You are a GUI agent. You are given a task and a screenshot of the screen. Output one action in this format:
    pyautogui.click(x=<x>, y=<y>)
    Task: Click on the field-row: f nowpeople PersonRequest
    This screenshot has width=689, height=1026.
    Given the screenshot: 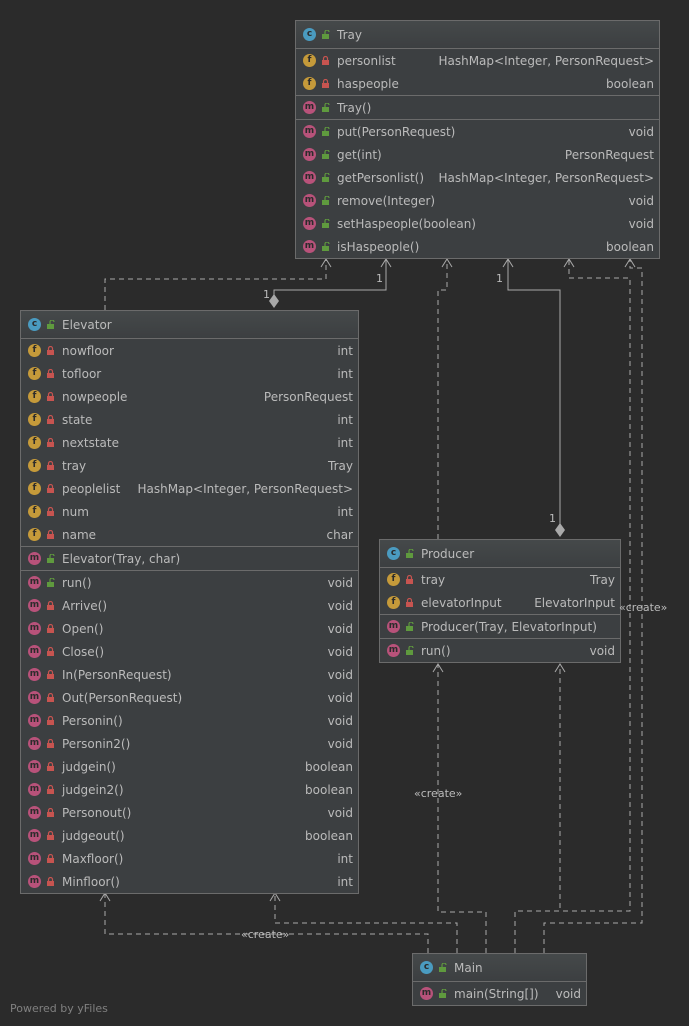 What is the action you would take?
    pyautogui.click(x=189, y=396)
    